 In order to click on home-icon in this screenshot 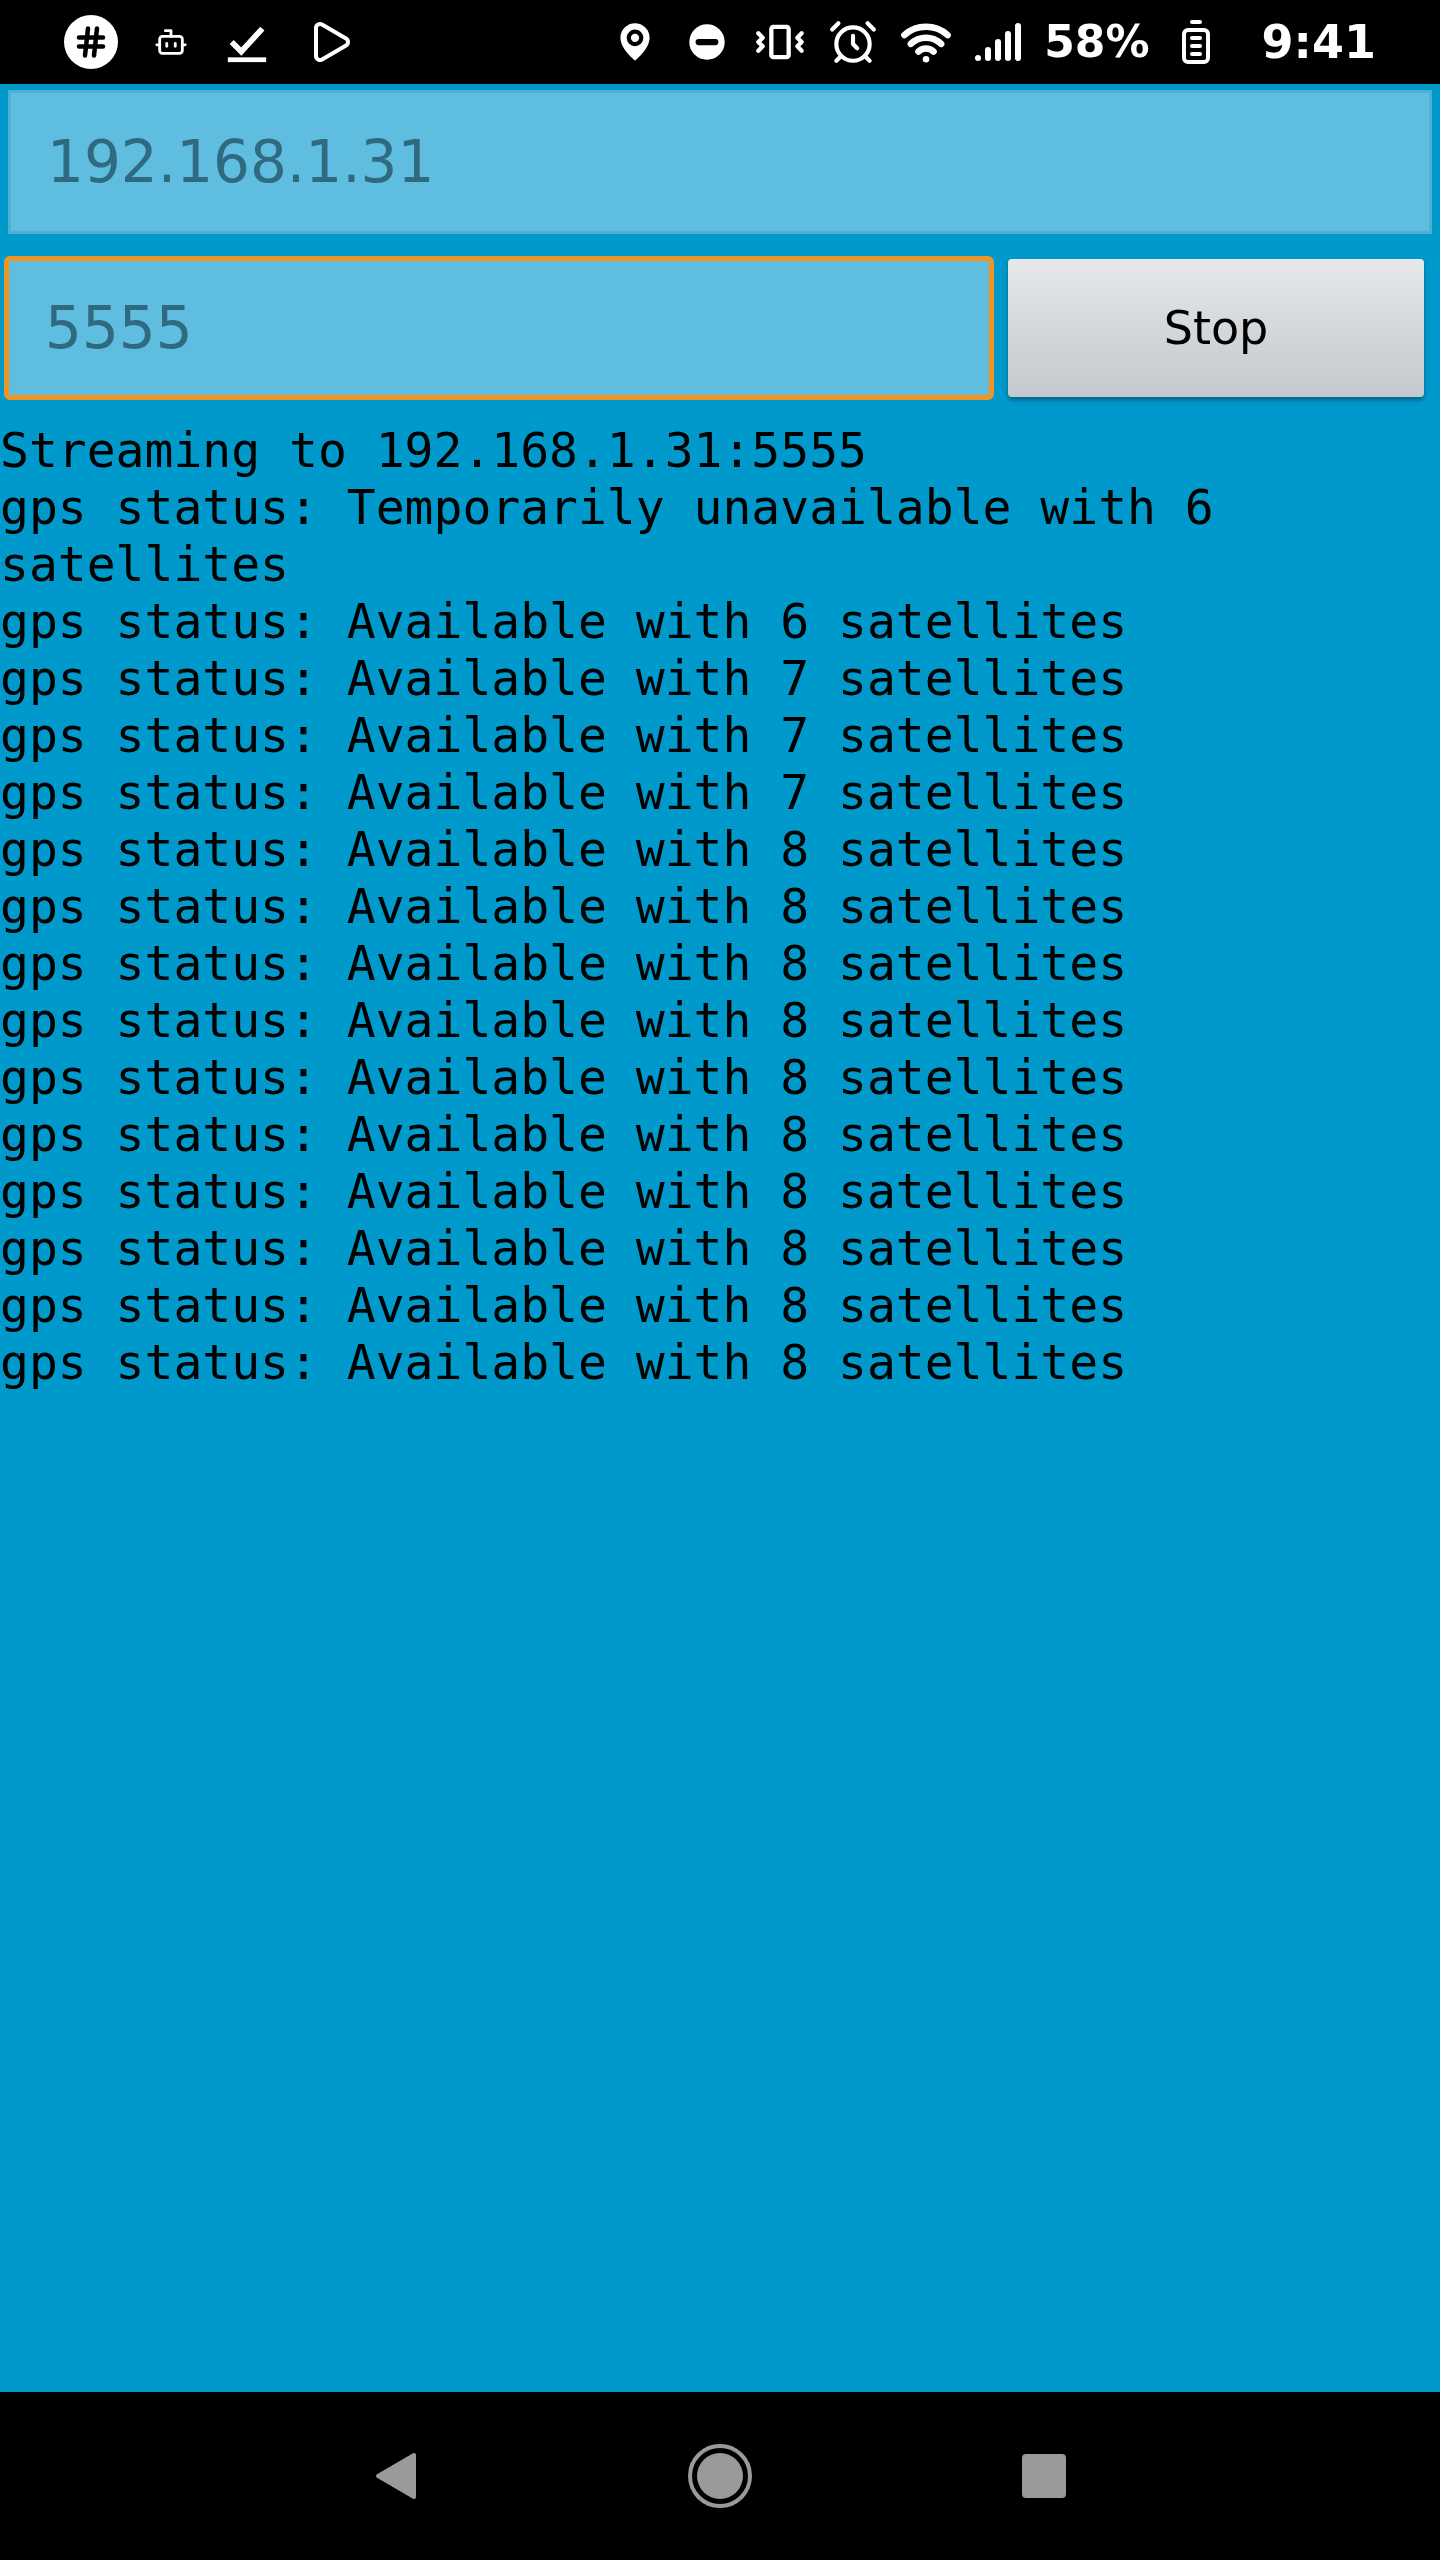, I will do `click(720, 2476)`.